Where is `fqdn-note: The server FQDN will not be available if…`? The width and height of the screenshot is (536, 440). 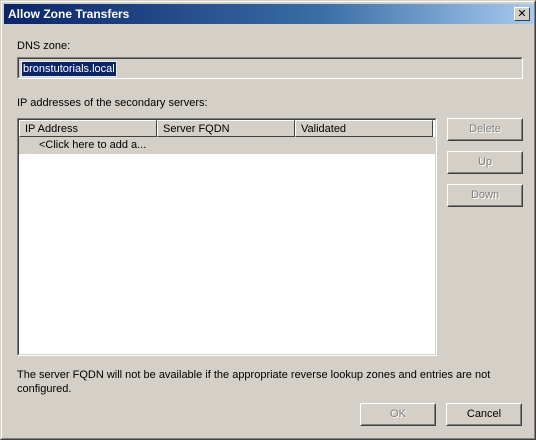 fqdn-note: The server FQDN will not be available if… is located at coordinates (254, 382).